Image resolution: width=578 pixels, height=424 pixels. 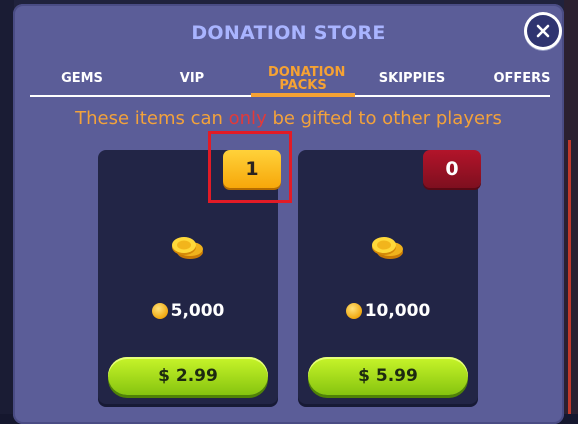 What do you see at coordinates (152, 118) in the screenshot?
I see `notice-text: These items can` at bounding box center [152, 118].